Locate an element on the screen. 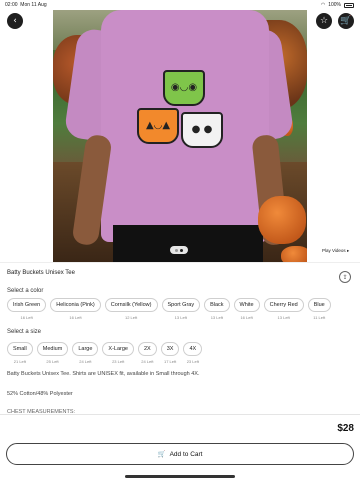 This screenshot has width=360, height=480. cart-button: 🛒 is located at coordinates (346, 21).